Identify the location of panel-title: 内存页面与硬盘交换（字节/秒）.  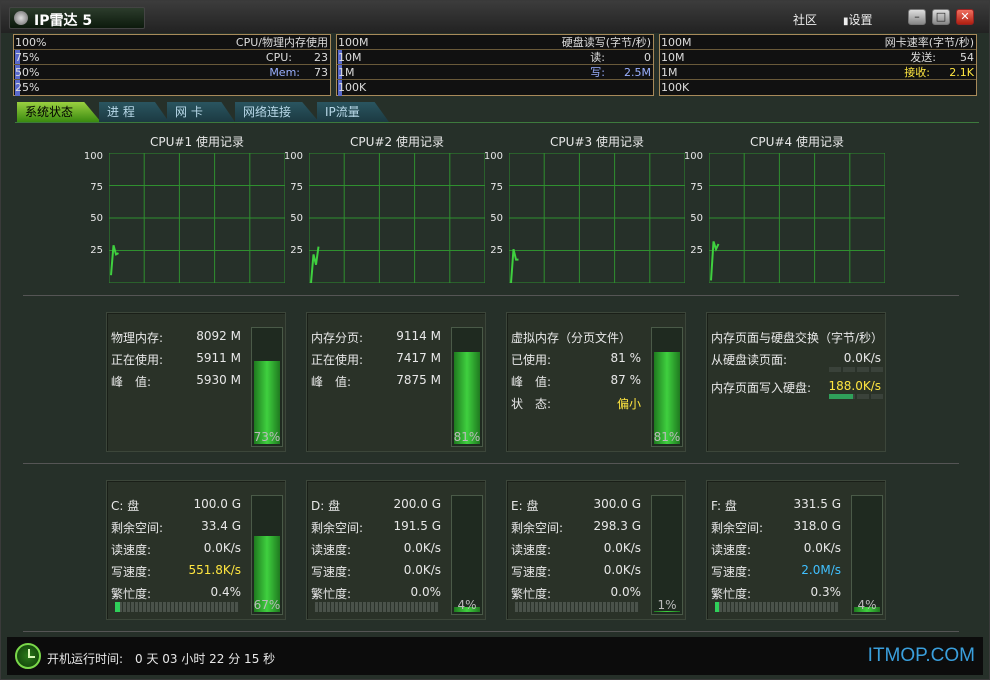
(797, 338).